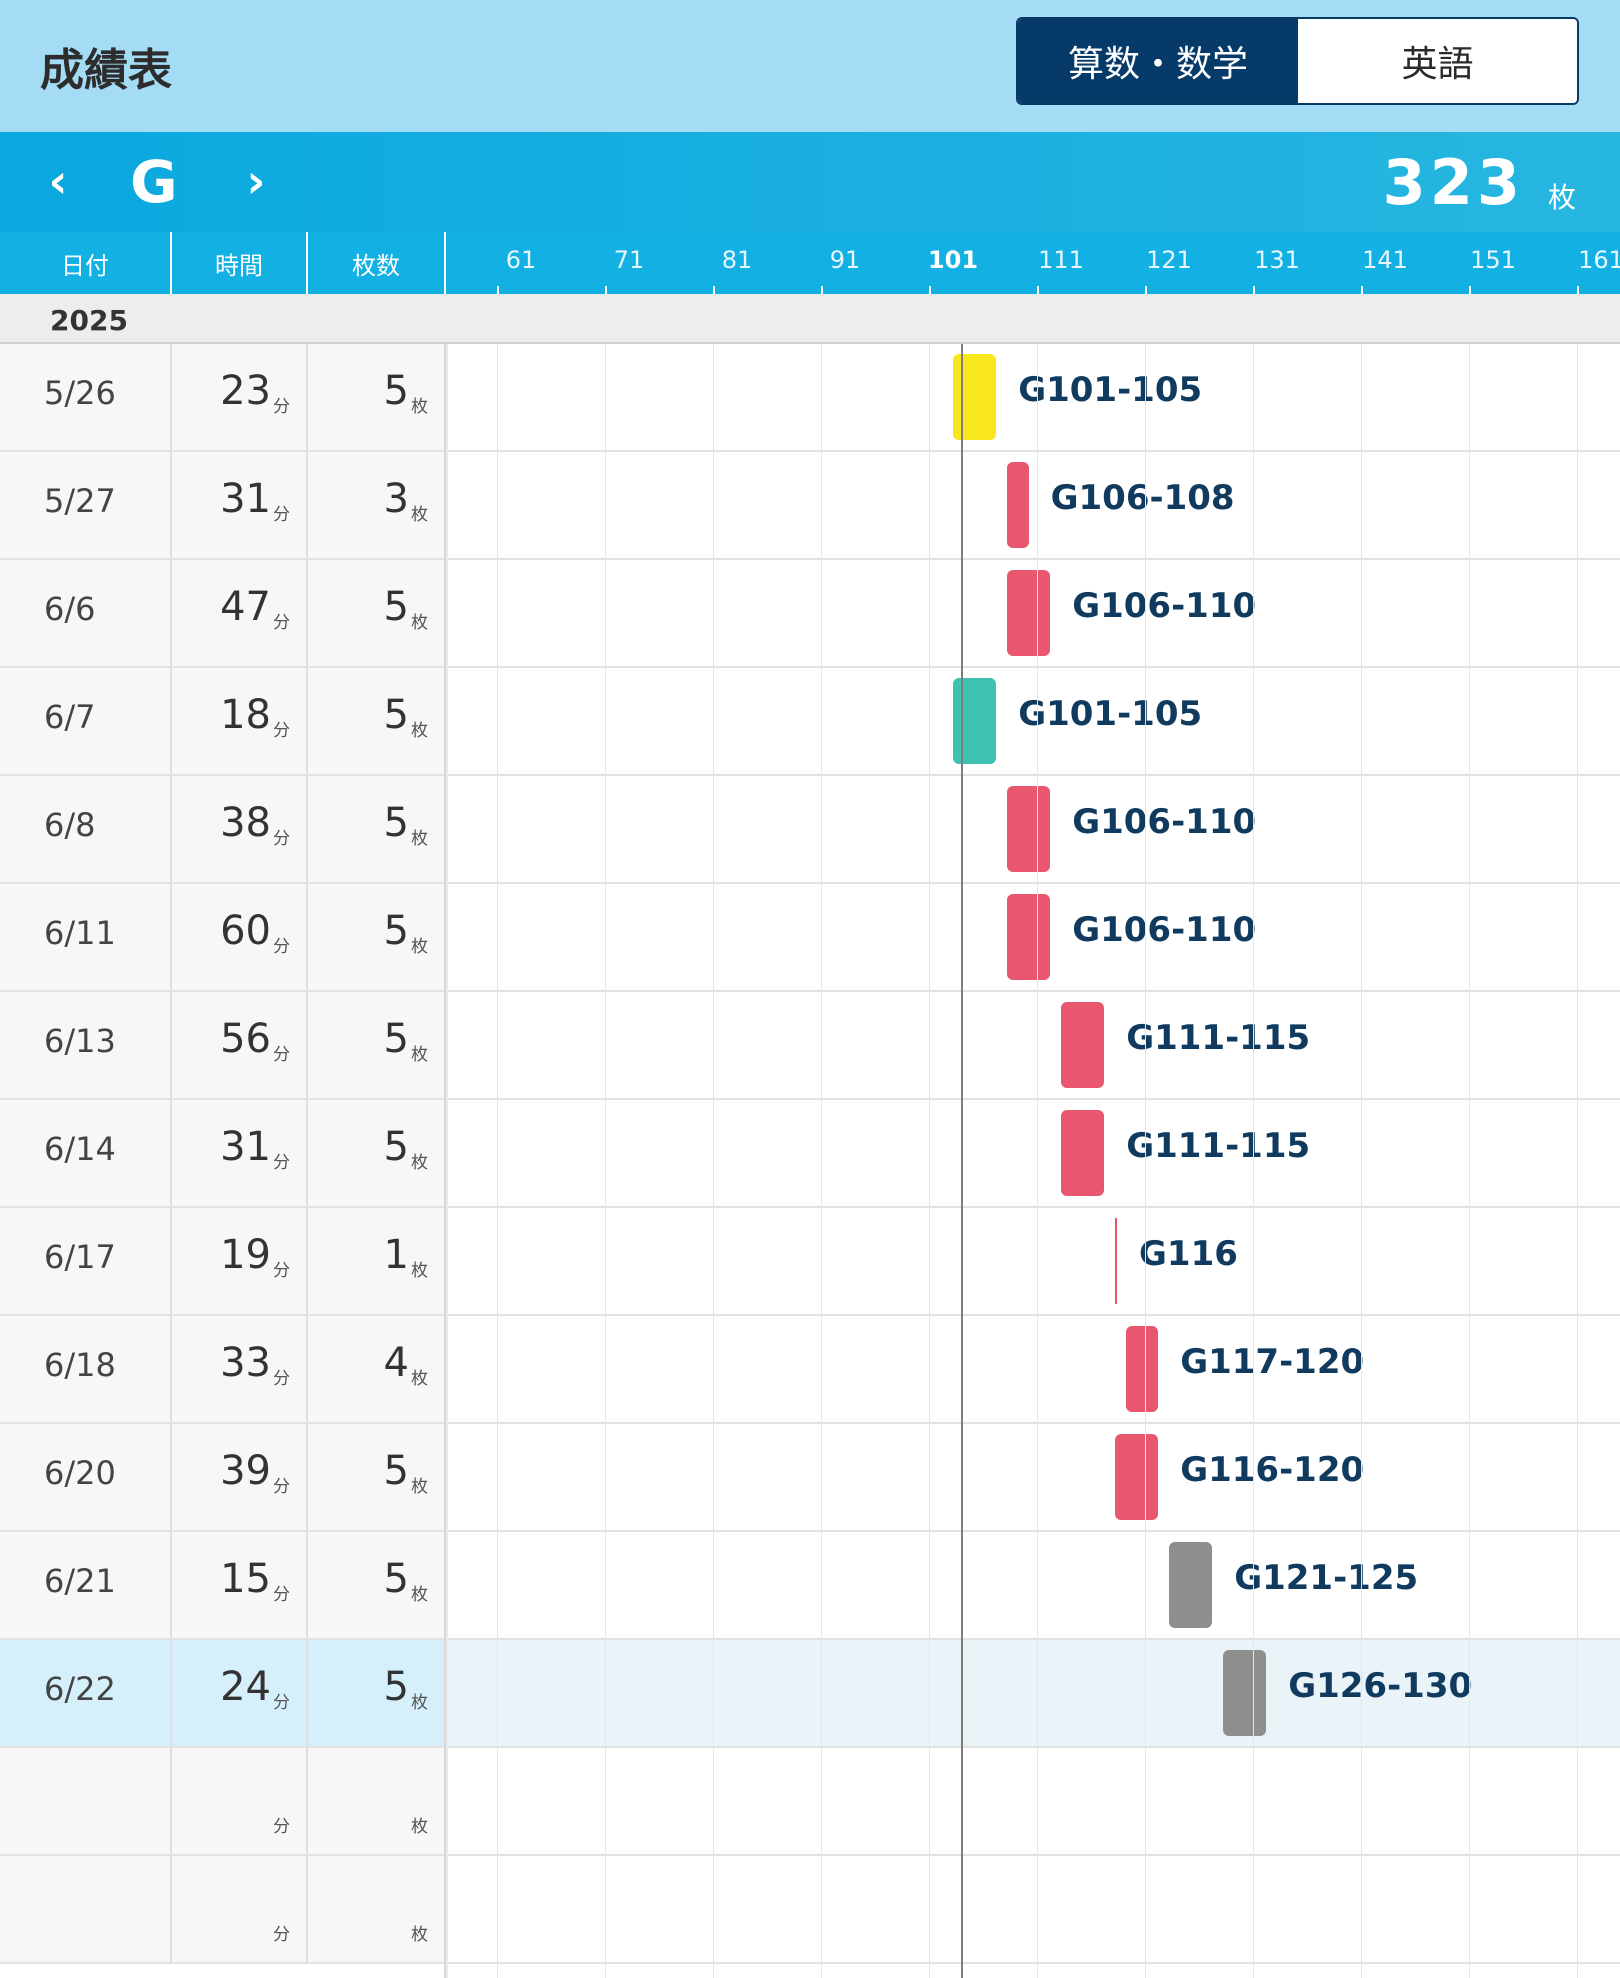 The width and height of the screenshot is (1620, 1978). I want to click on total-sheet-count: 323, so click(1453, 182).